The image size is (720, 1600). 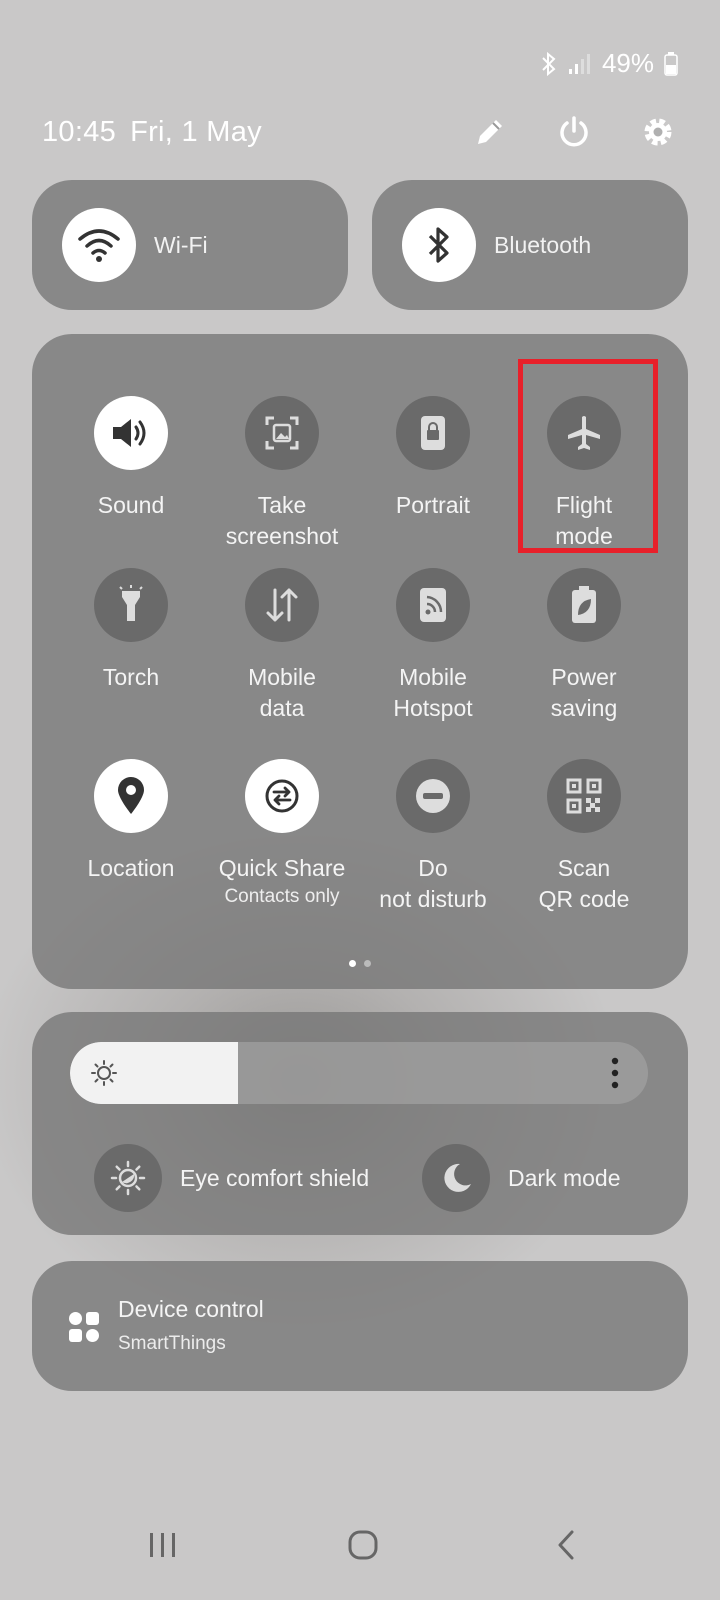 I want to click on navigation-bar, so click(x=360, y=1545).